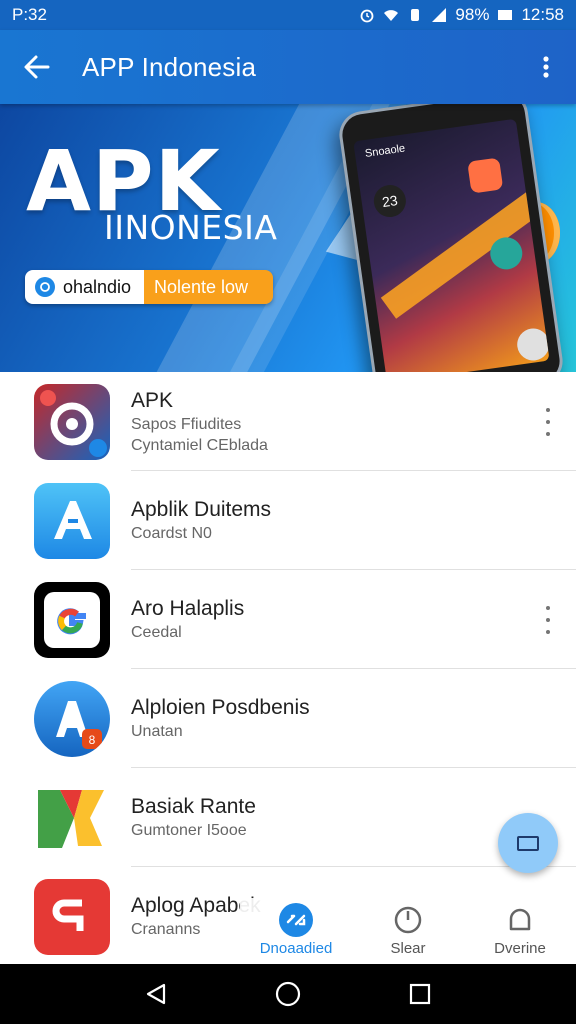  Describe the element at coordinates (220, 707) in the screenshot. I see `app-name: Alploien Posdbenis` at that location.